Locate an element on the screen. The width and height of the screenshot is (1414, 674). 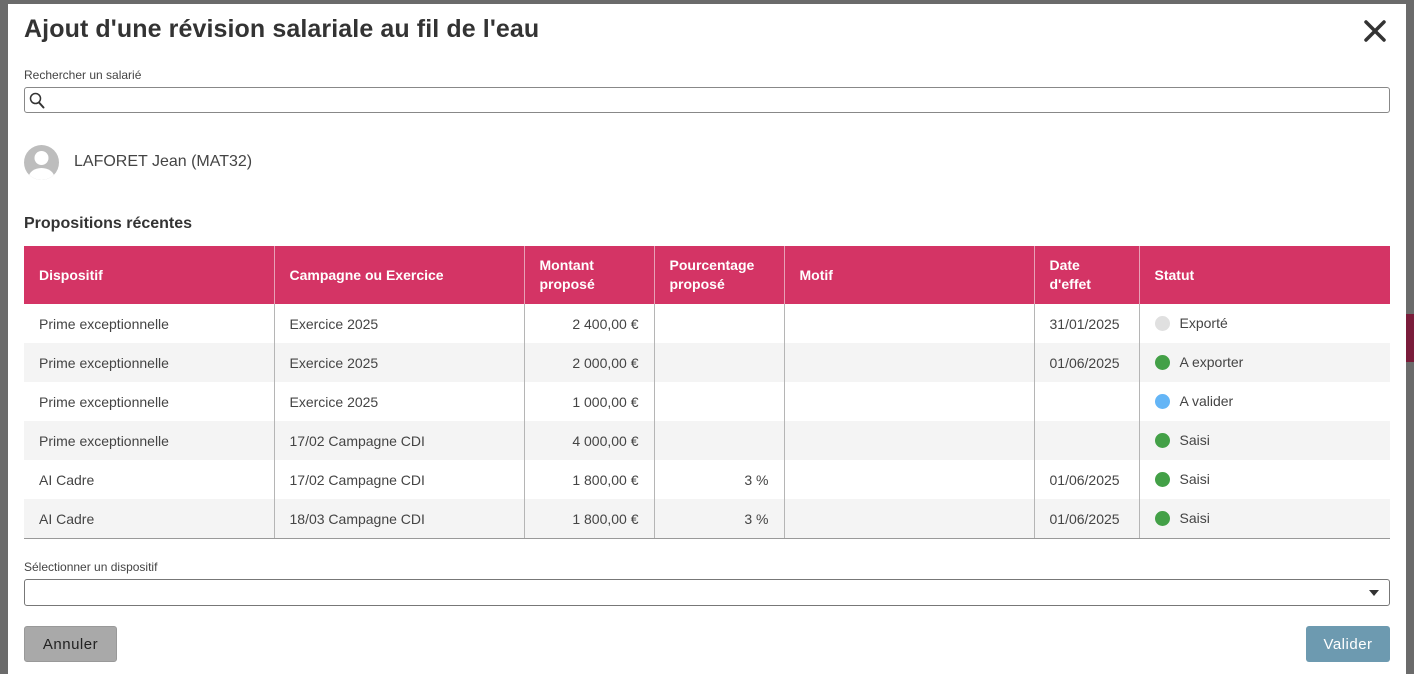
column-header-date: Date d'effet is located at coordinates (1086, 275).